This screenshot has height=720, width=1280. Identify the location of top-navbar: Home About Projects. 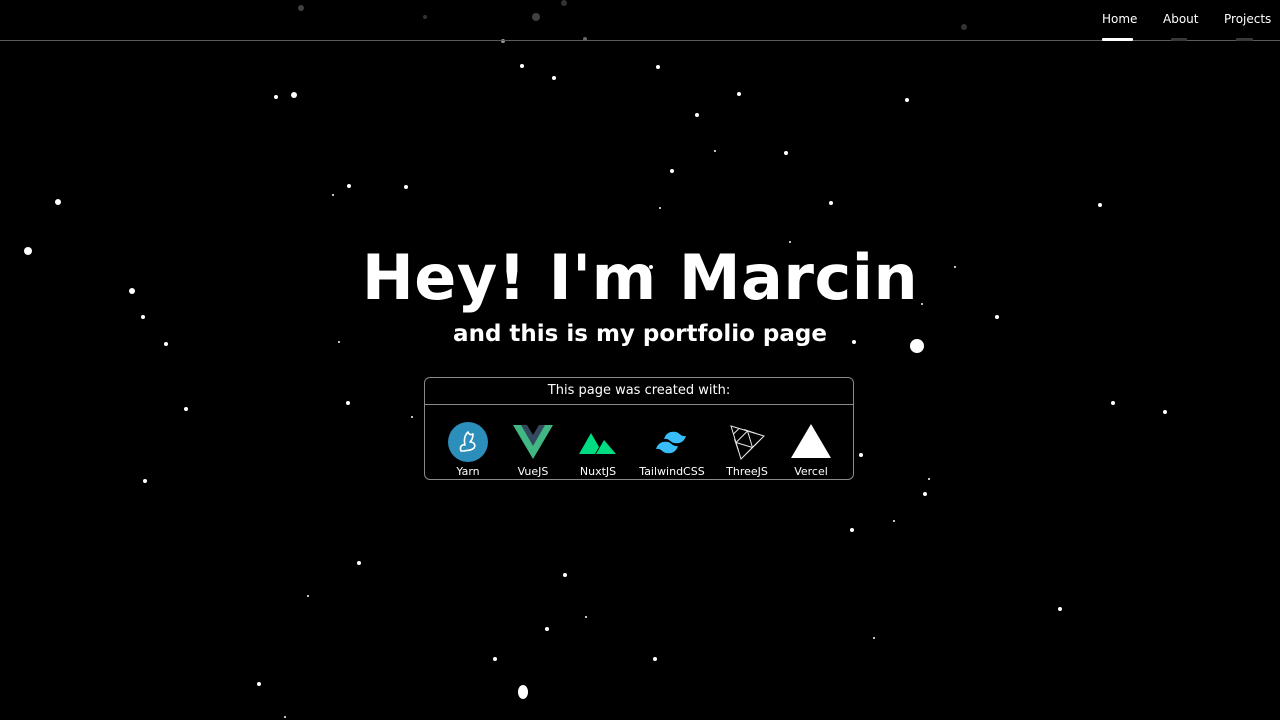
(640, 20).